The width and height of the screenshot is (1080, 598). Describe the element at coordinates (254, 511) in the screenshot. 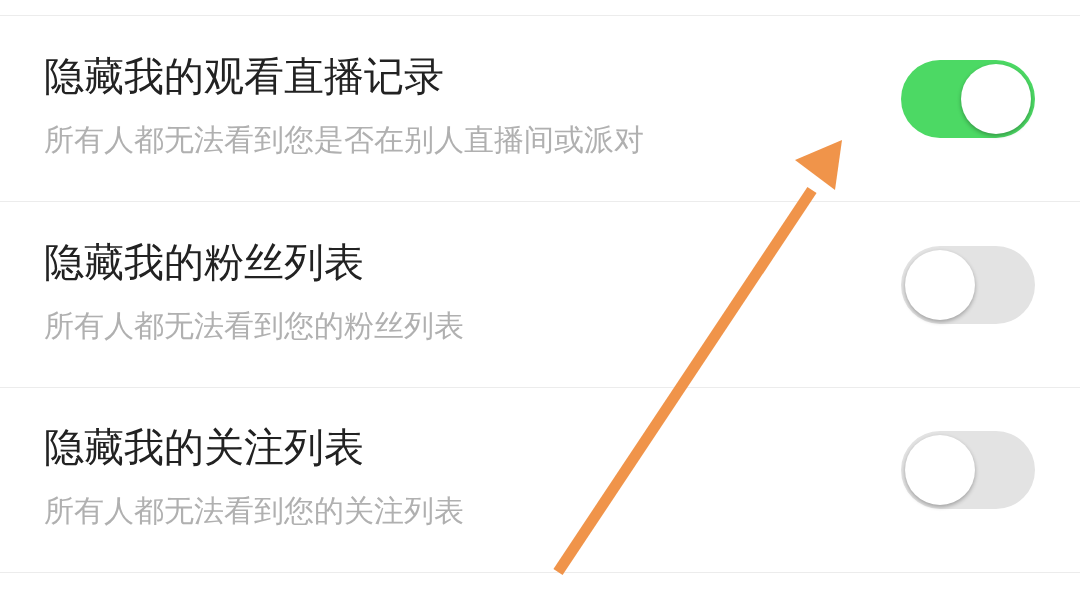

I see `setting-description: 所有人都无法看到您的关注列表` at that location.